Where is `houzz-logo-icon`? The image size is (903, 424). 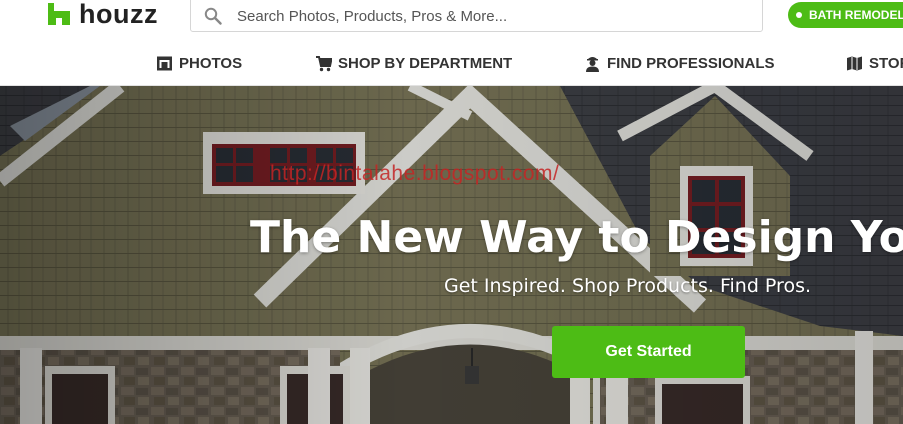
houzz-logo-icon is located at coordinates (59, 14).